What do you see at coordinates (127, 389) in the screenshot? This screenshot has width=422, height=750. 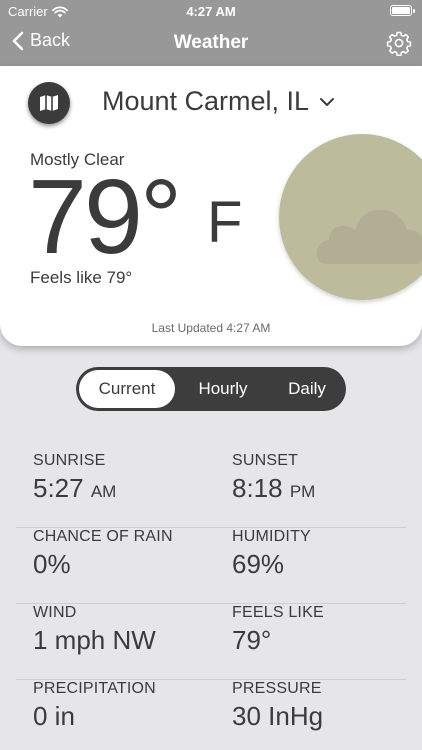 I see `tab-current: Current` at bounding box center [127, 389].